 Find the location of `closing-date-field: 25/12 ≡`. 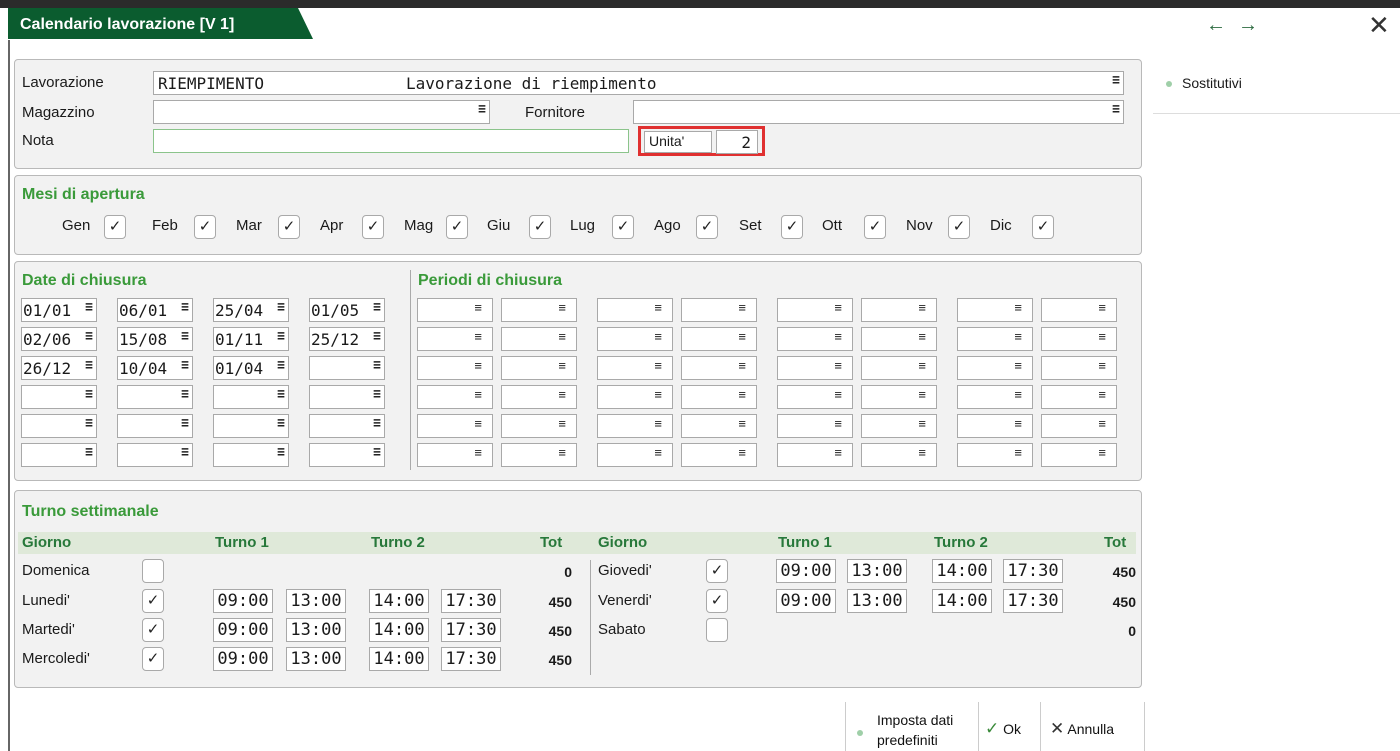

closing-date-field: 25/12 ≡ is located at coordinates (347, 339).